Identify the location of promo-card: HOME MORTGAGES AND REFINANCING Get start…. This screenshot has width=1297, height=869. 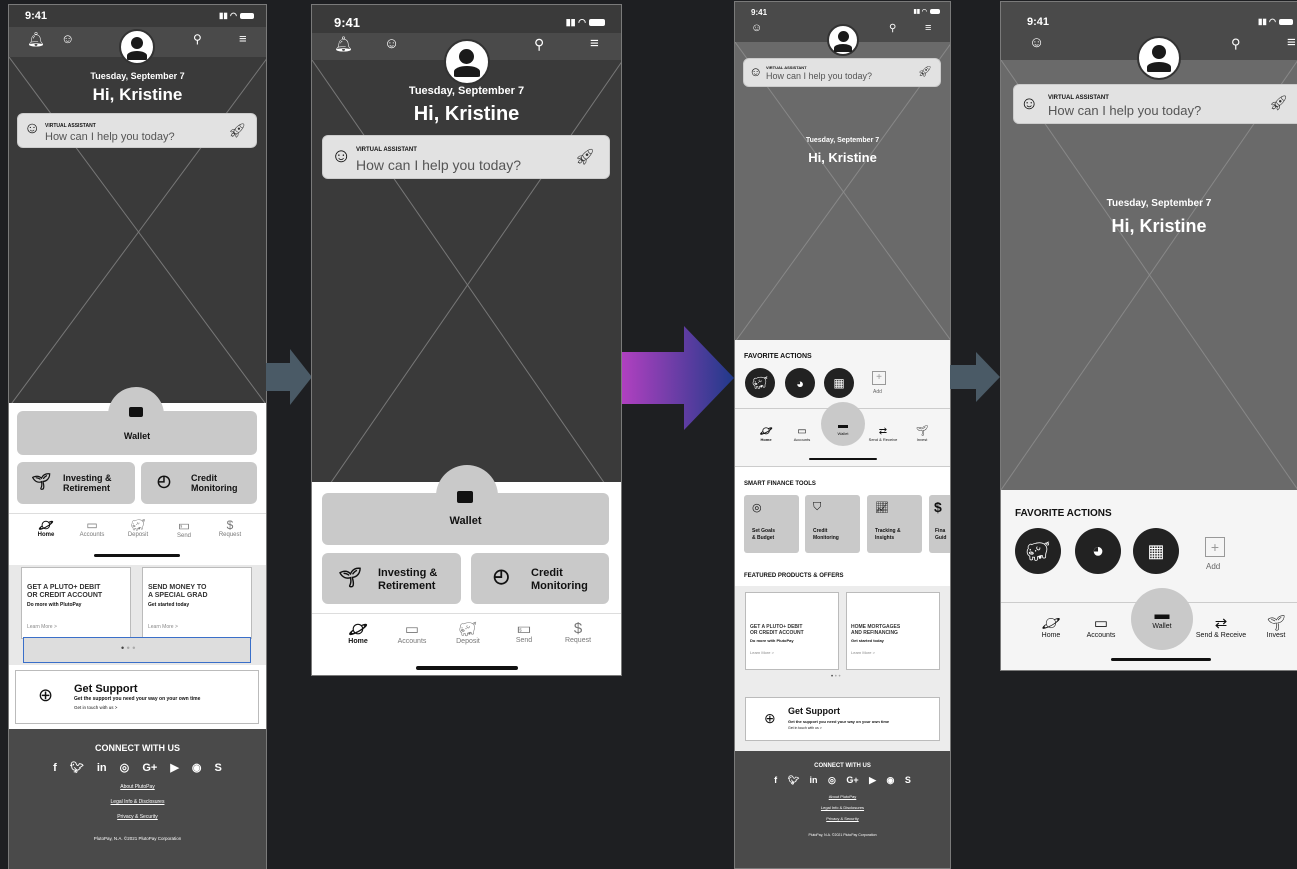
(893, 631).